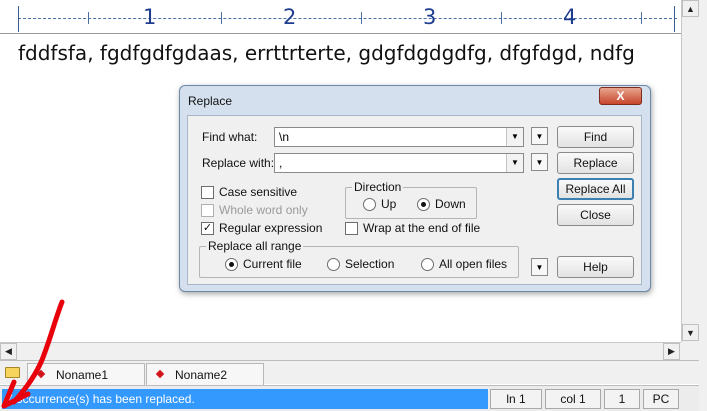 This screenshot has width=707, height=411. What do you see at coordinates (290, 17) in the screenshot?
I see `ruler-number-2: 2` at bounding box center [290, 17].